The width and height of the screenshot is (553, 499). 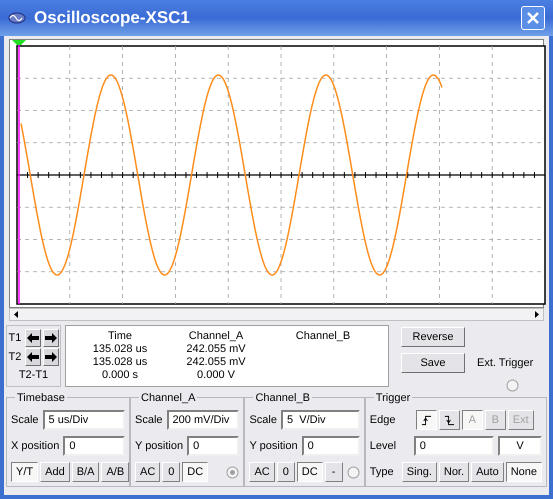 What do you see at coordinates (449, 420) in the screenshot?
I see `falling-edge-icon` at bounding box center [449, 420].